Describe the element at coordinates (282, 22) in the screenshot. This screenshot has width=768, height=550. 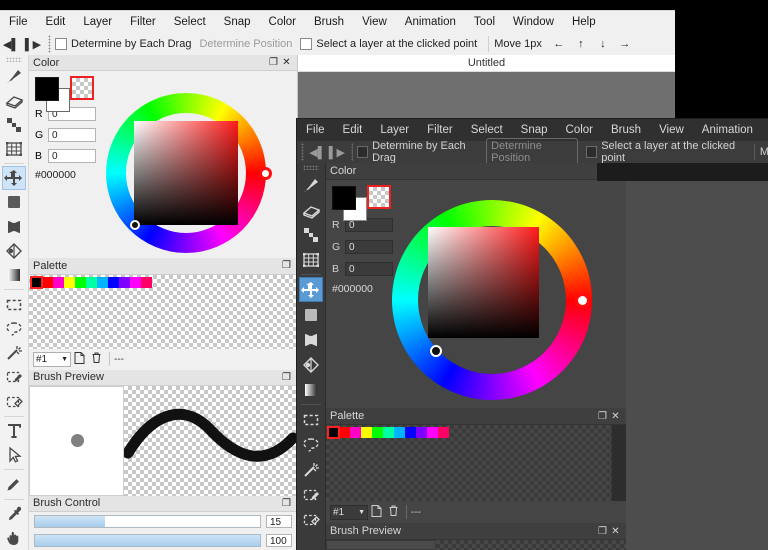
I see `light-menu-color: Color` at that location.